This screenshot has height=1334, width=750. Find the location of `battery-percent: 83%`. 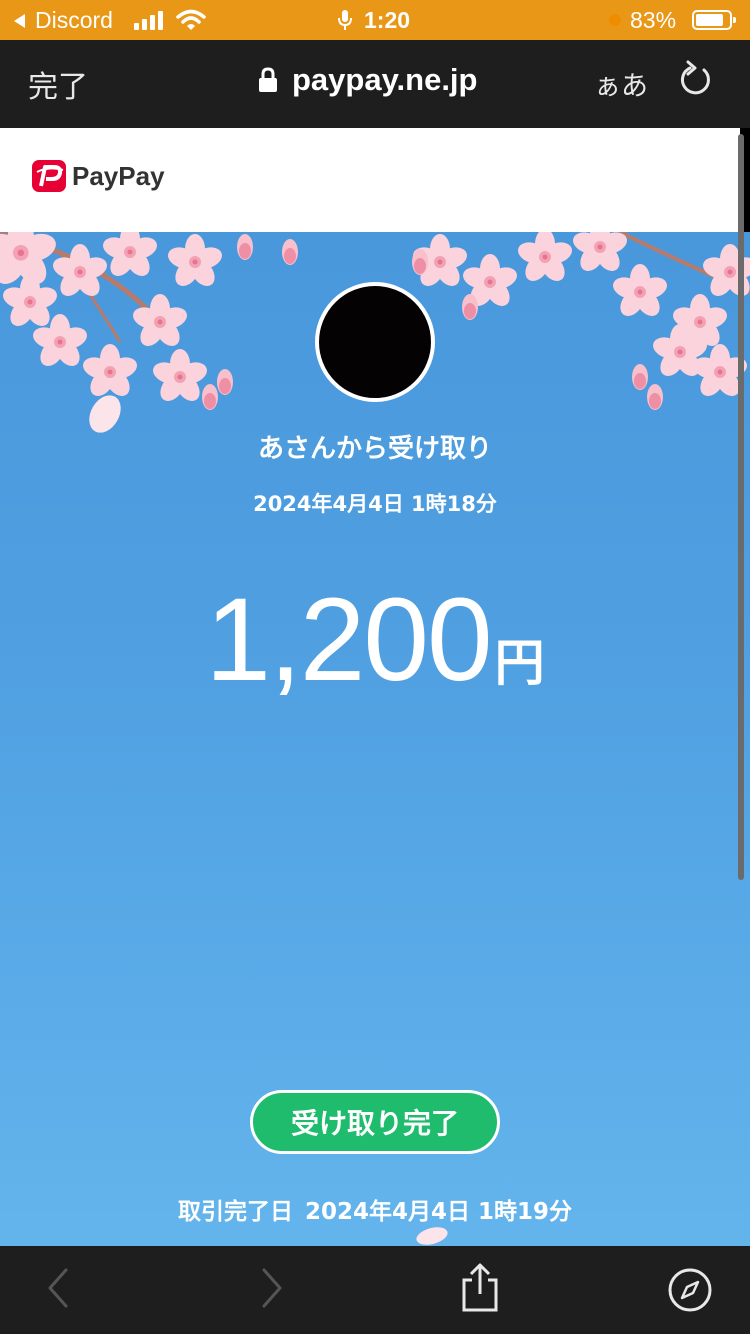

battery-percent: 83% is located at coordinates (653, 20).